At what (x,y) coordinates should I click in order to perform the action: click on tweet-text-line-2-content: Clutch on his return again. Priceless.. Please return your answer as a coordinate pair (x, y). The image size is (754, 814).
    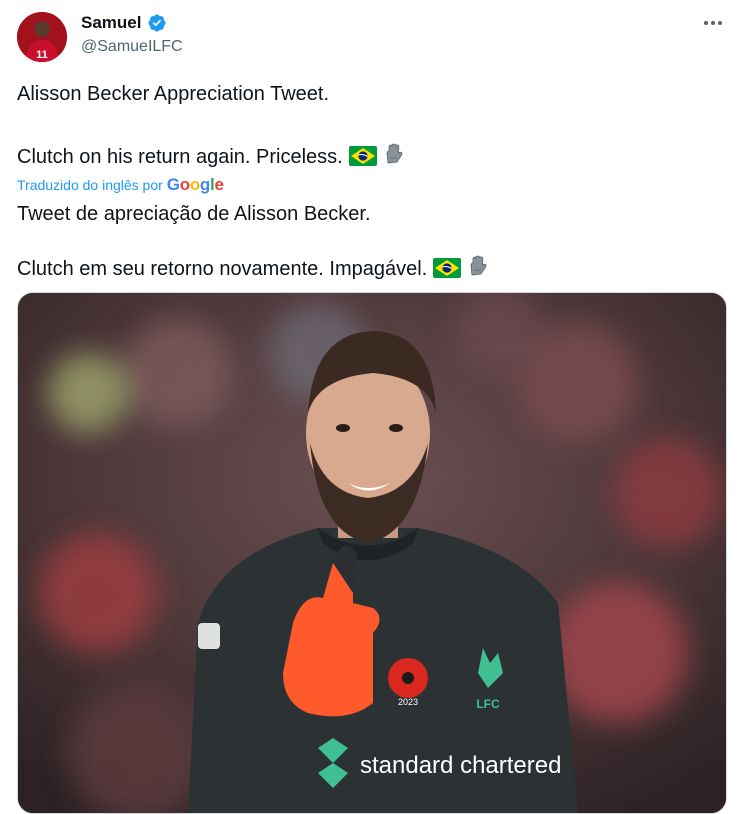
    Looking at the image, I should click on (180, 157).